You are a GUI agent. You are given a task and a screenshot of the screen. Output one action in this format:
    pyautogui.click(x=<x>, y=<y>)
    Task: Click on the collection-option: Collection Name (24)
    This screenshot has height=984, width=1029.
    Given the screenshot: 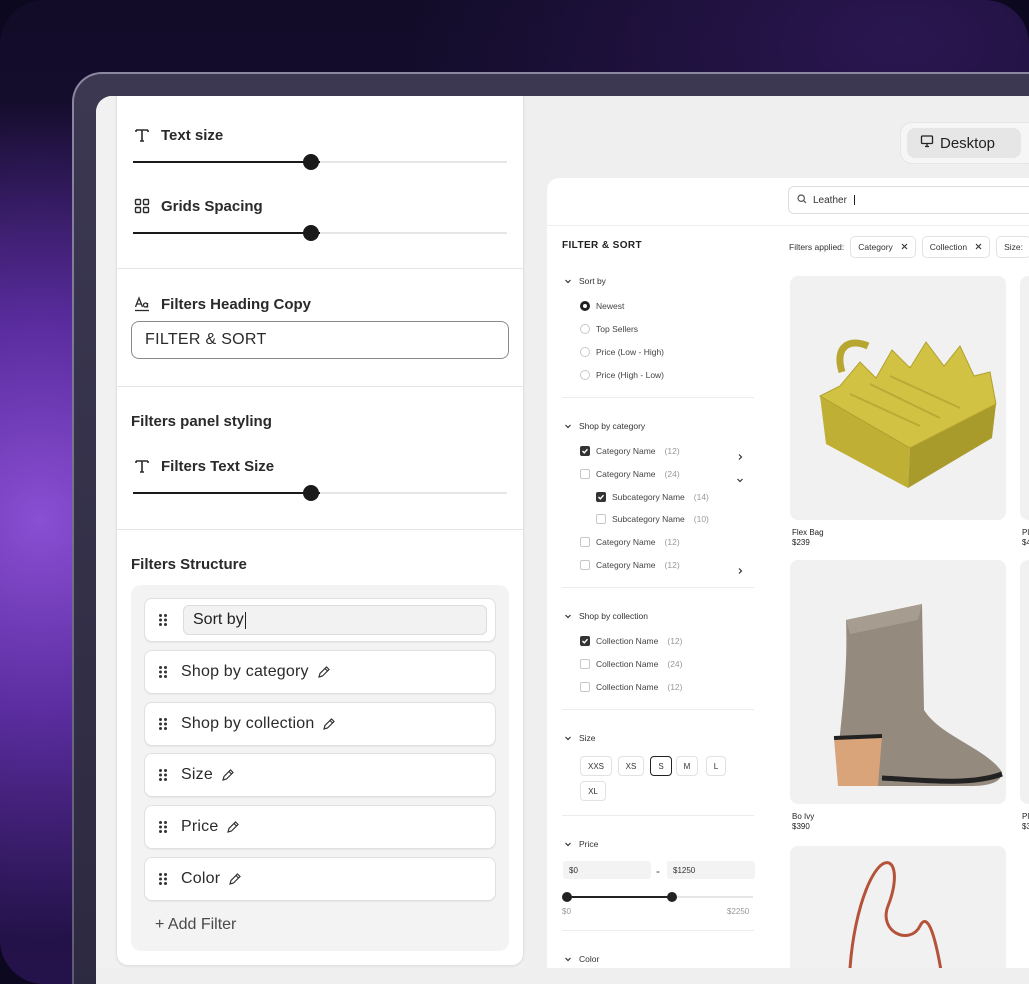 What is the action you would take?
    pyautogui.click(x=631, y=664)
    